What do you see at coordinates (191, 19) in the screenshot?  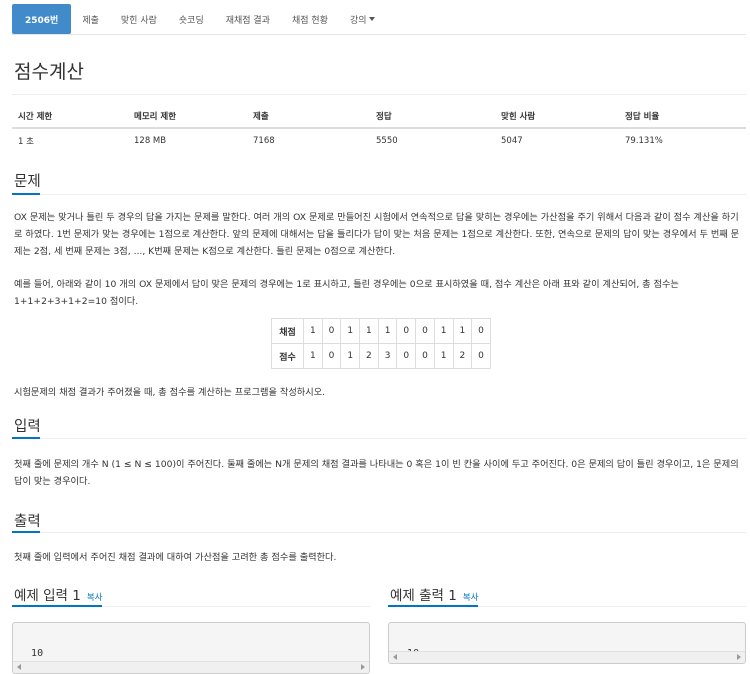 I see `tab-short-coding: 숏코딩` at bounding box center [191, 19].